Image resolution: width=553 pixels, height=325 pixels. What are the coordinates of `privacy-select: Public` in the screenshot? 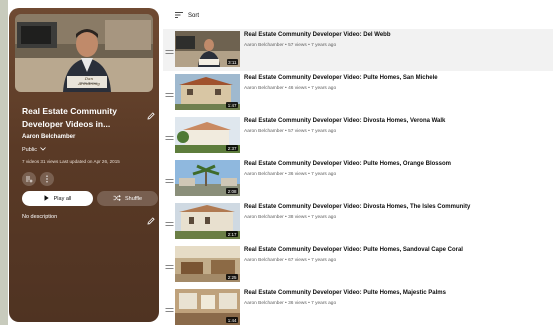 It's located at (34, 150).